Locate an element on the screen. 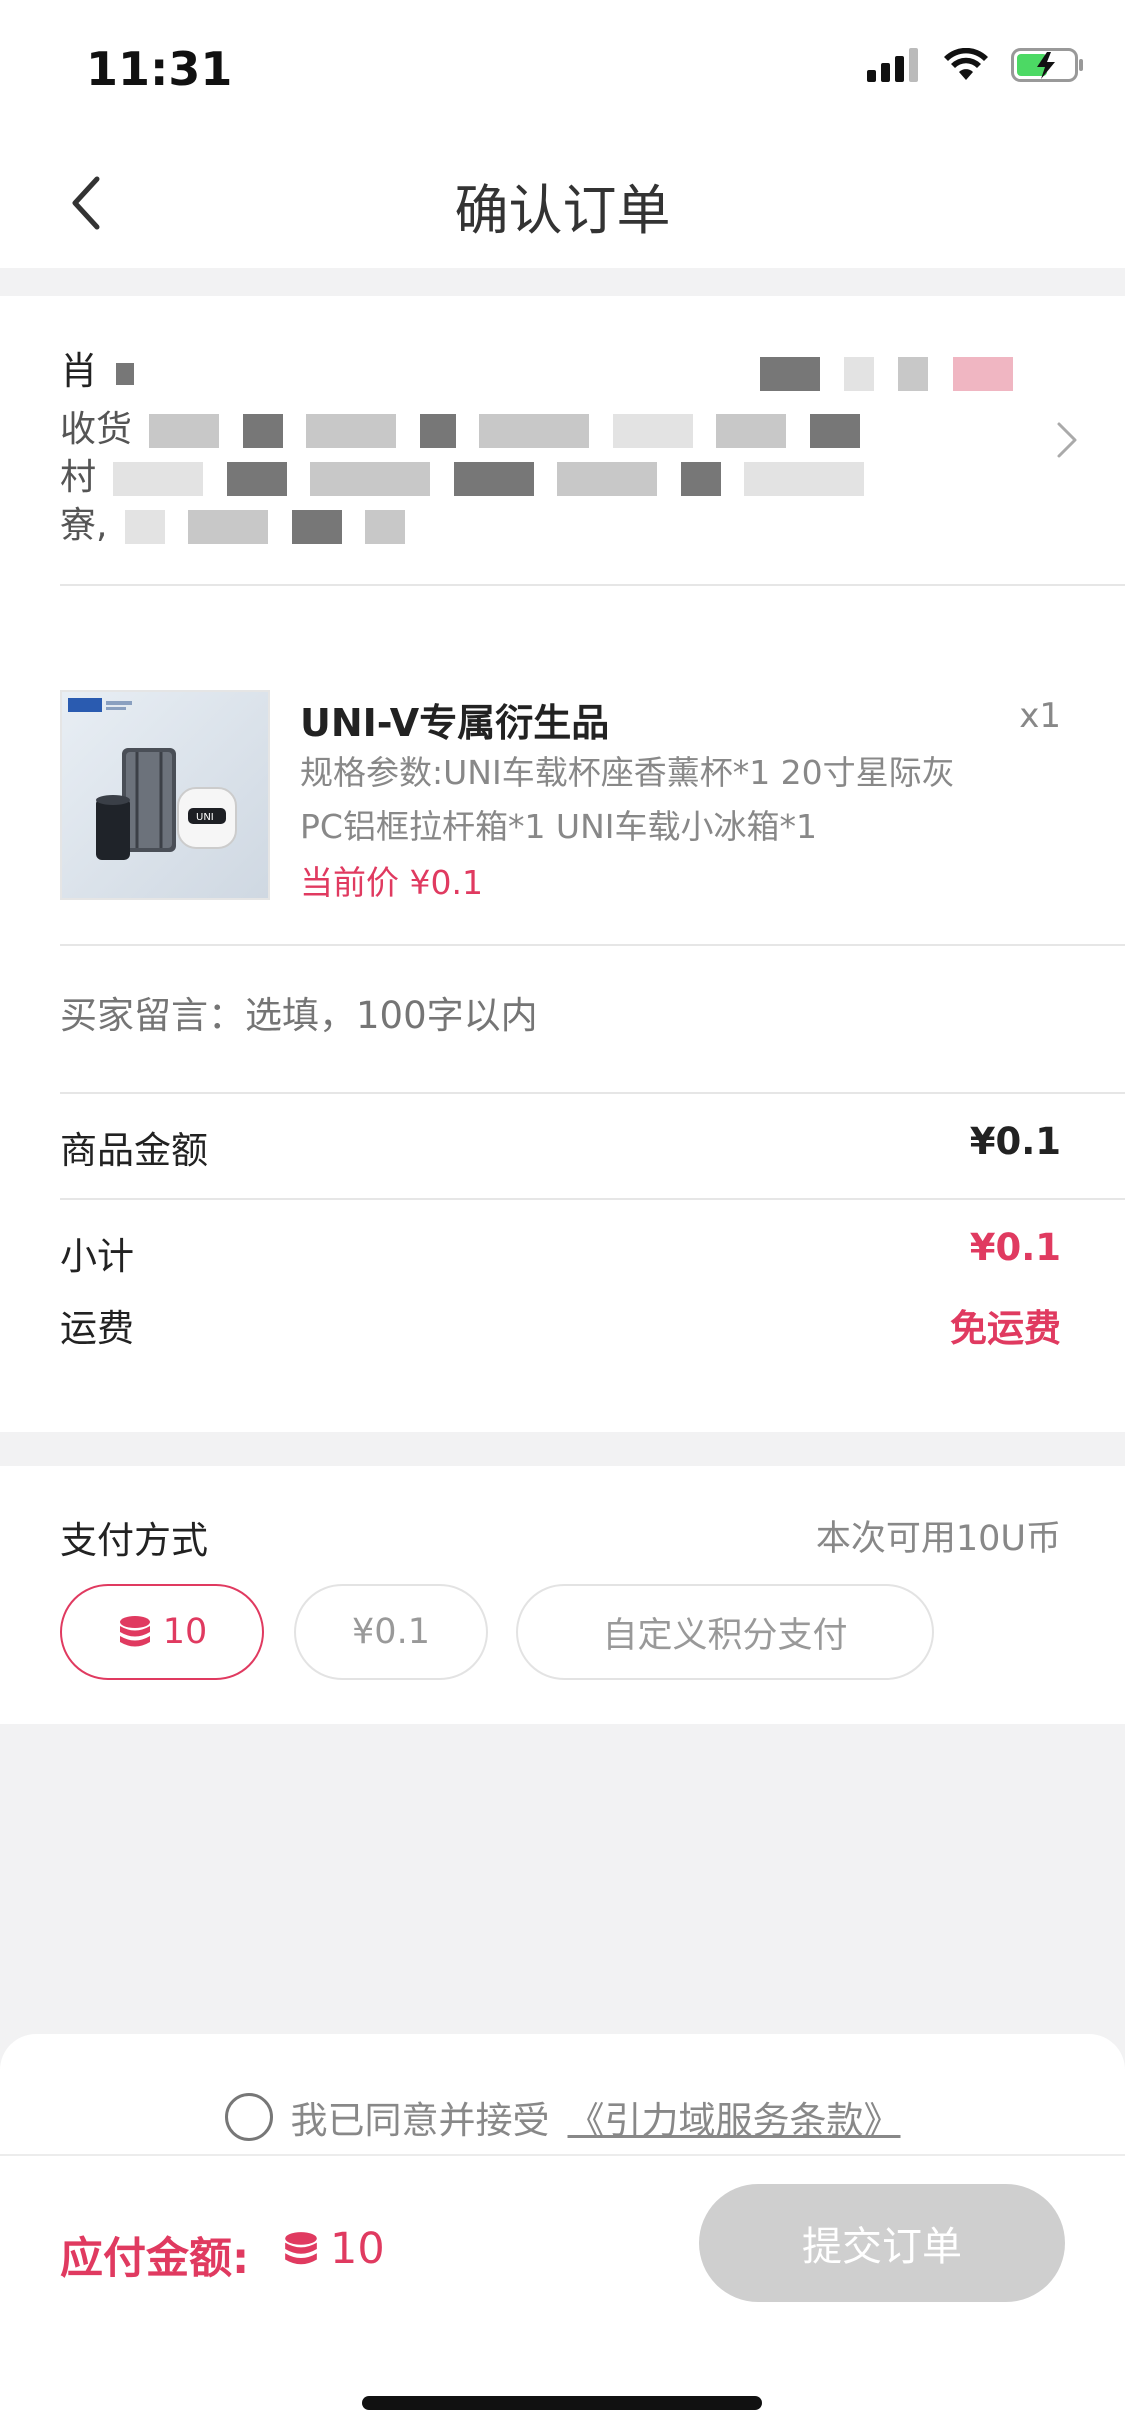 The width and height of the screenshot is (1125, 2436). page-title: 确认订单 is located at coordinates (562, 210).